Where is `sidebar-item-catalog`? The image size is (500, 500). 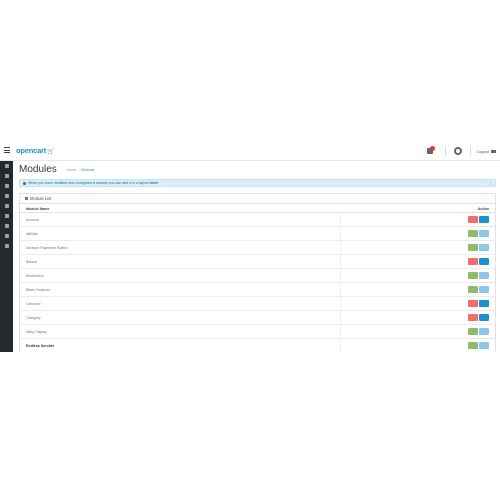
sidebar-item-catalog is located at coordinates (6, 176).